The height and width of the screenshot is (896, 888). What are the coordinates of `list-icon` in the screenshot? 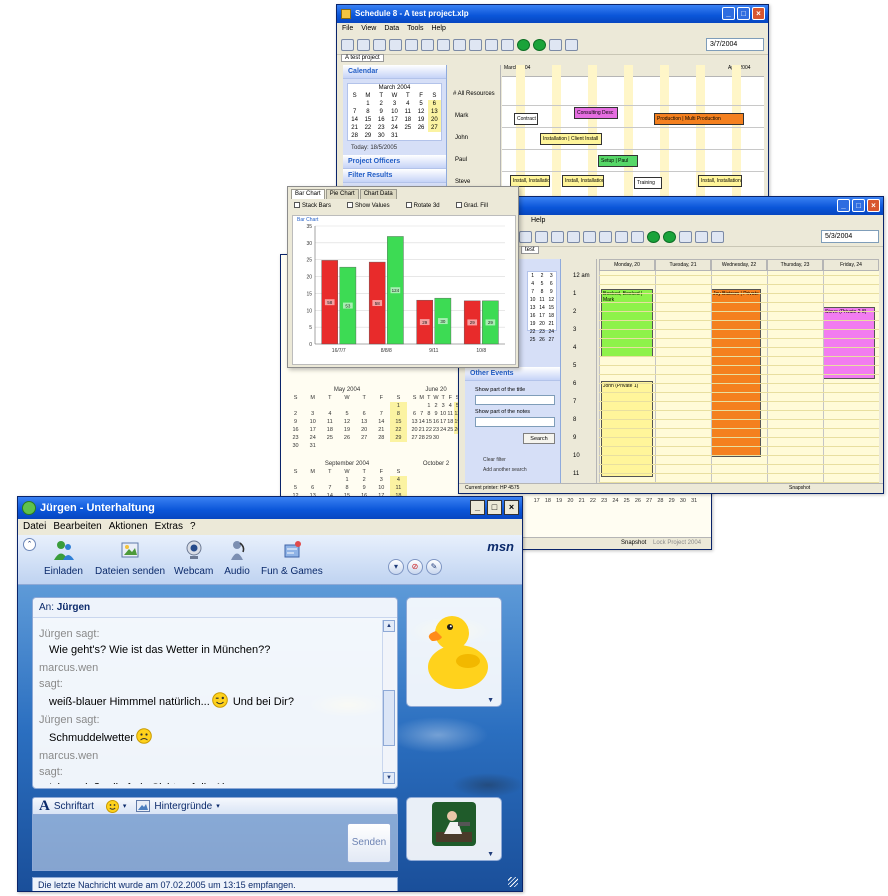 It's located at (557, 236).